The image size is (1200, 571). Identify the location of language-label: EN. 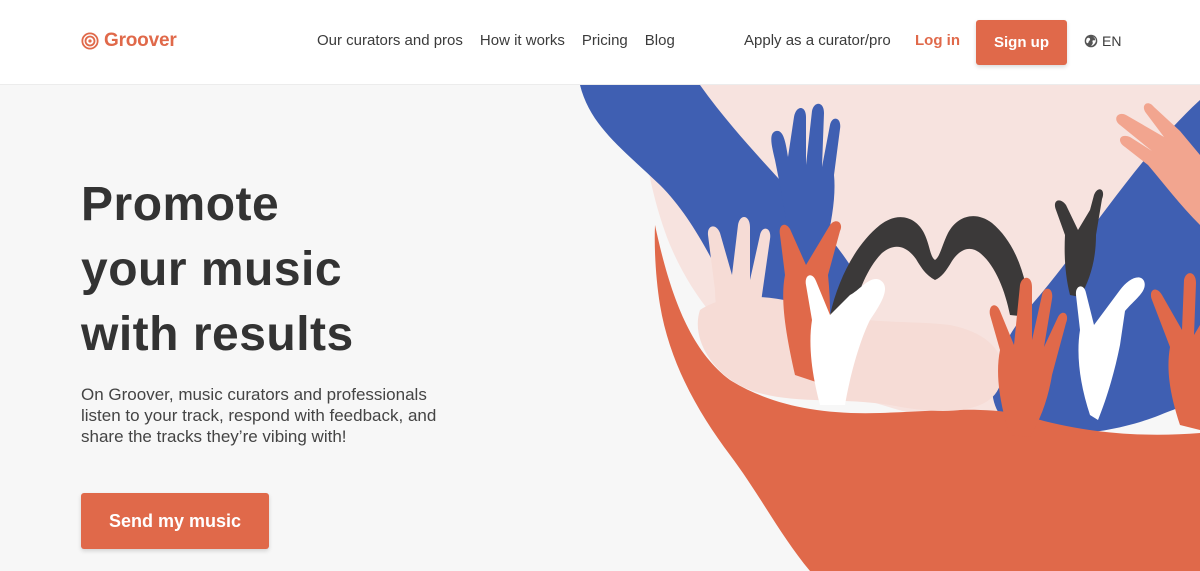
(1112, 41).